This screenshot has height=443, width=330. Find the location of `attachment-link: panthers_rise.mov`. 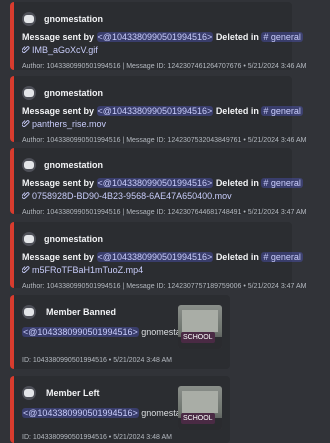

attachment-link: panthers_rise.mov is located at coordinates (152, 124).